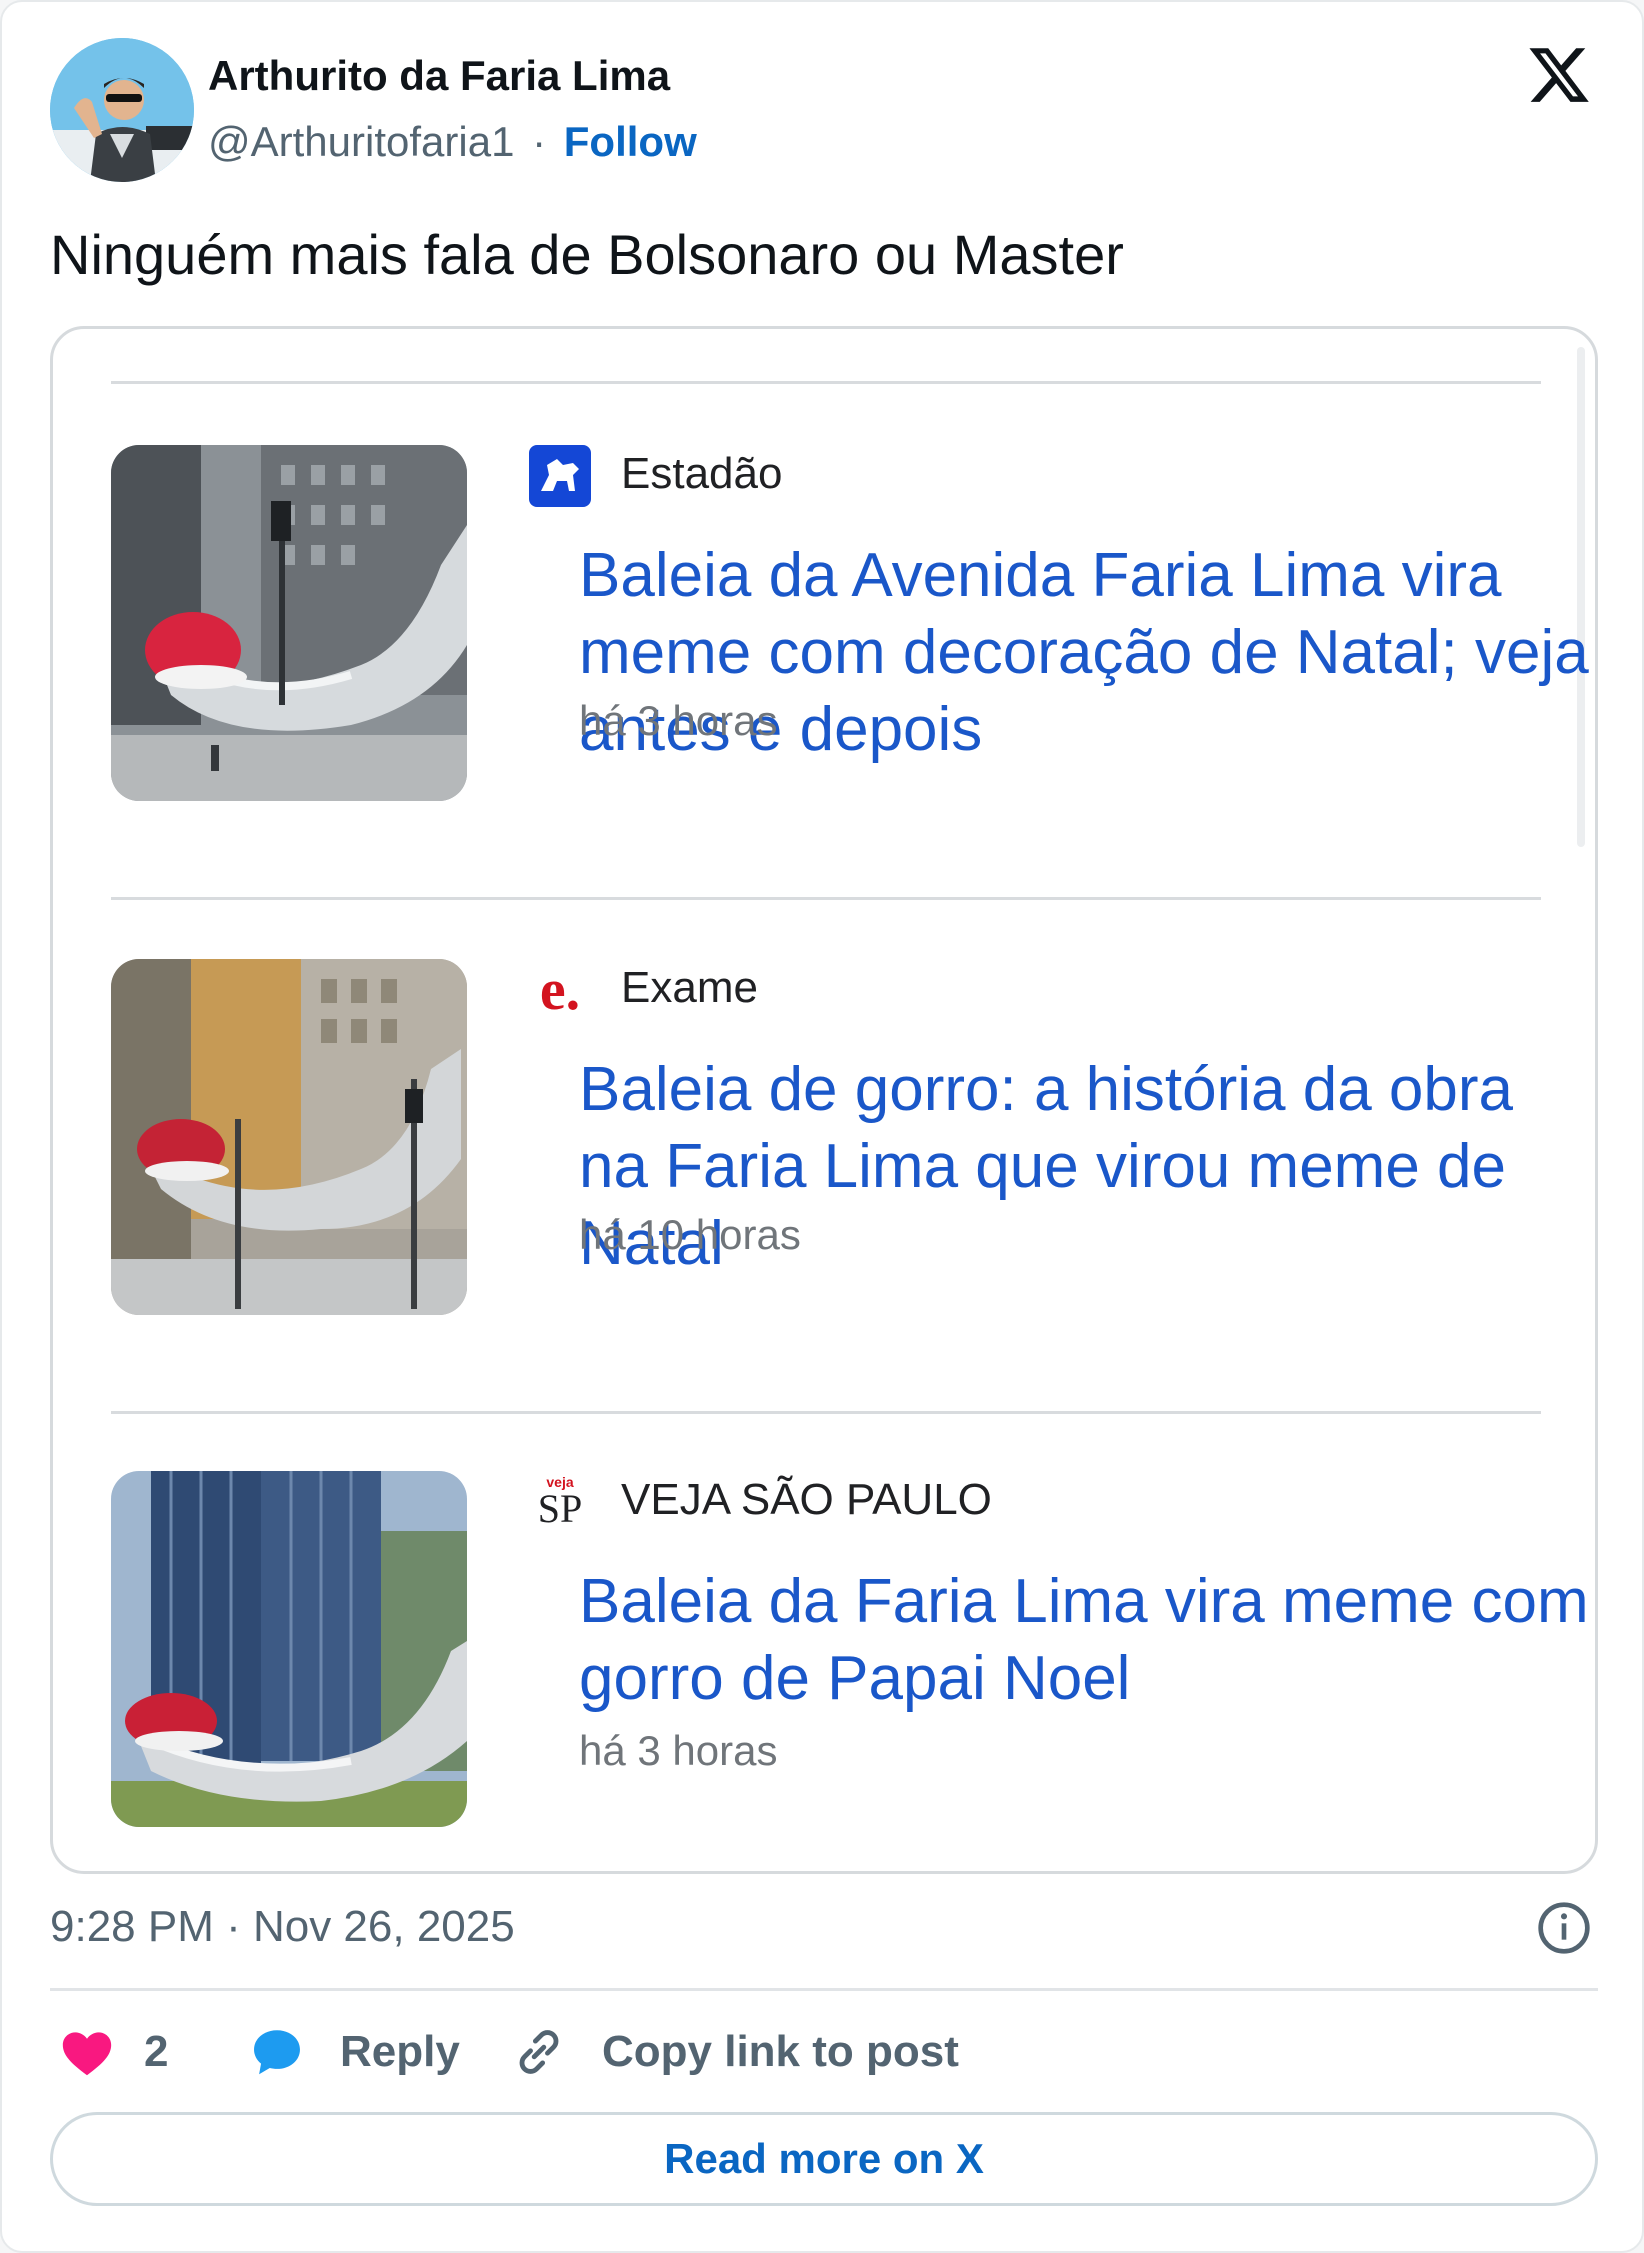 This screenshot has width=1644, height=2253. What do you see at coordinates (113, 2052) in the screenshot?
I see `like-button: 2` at bounding box center [113, 2052].